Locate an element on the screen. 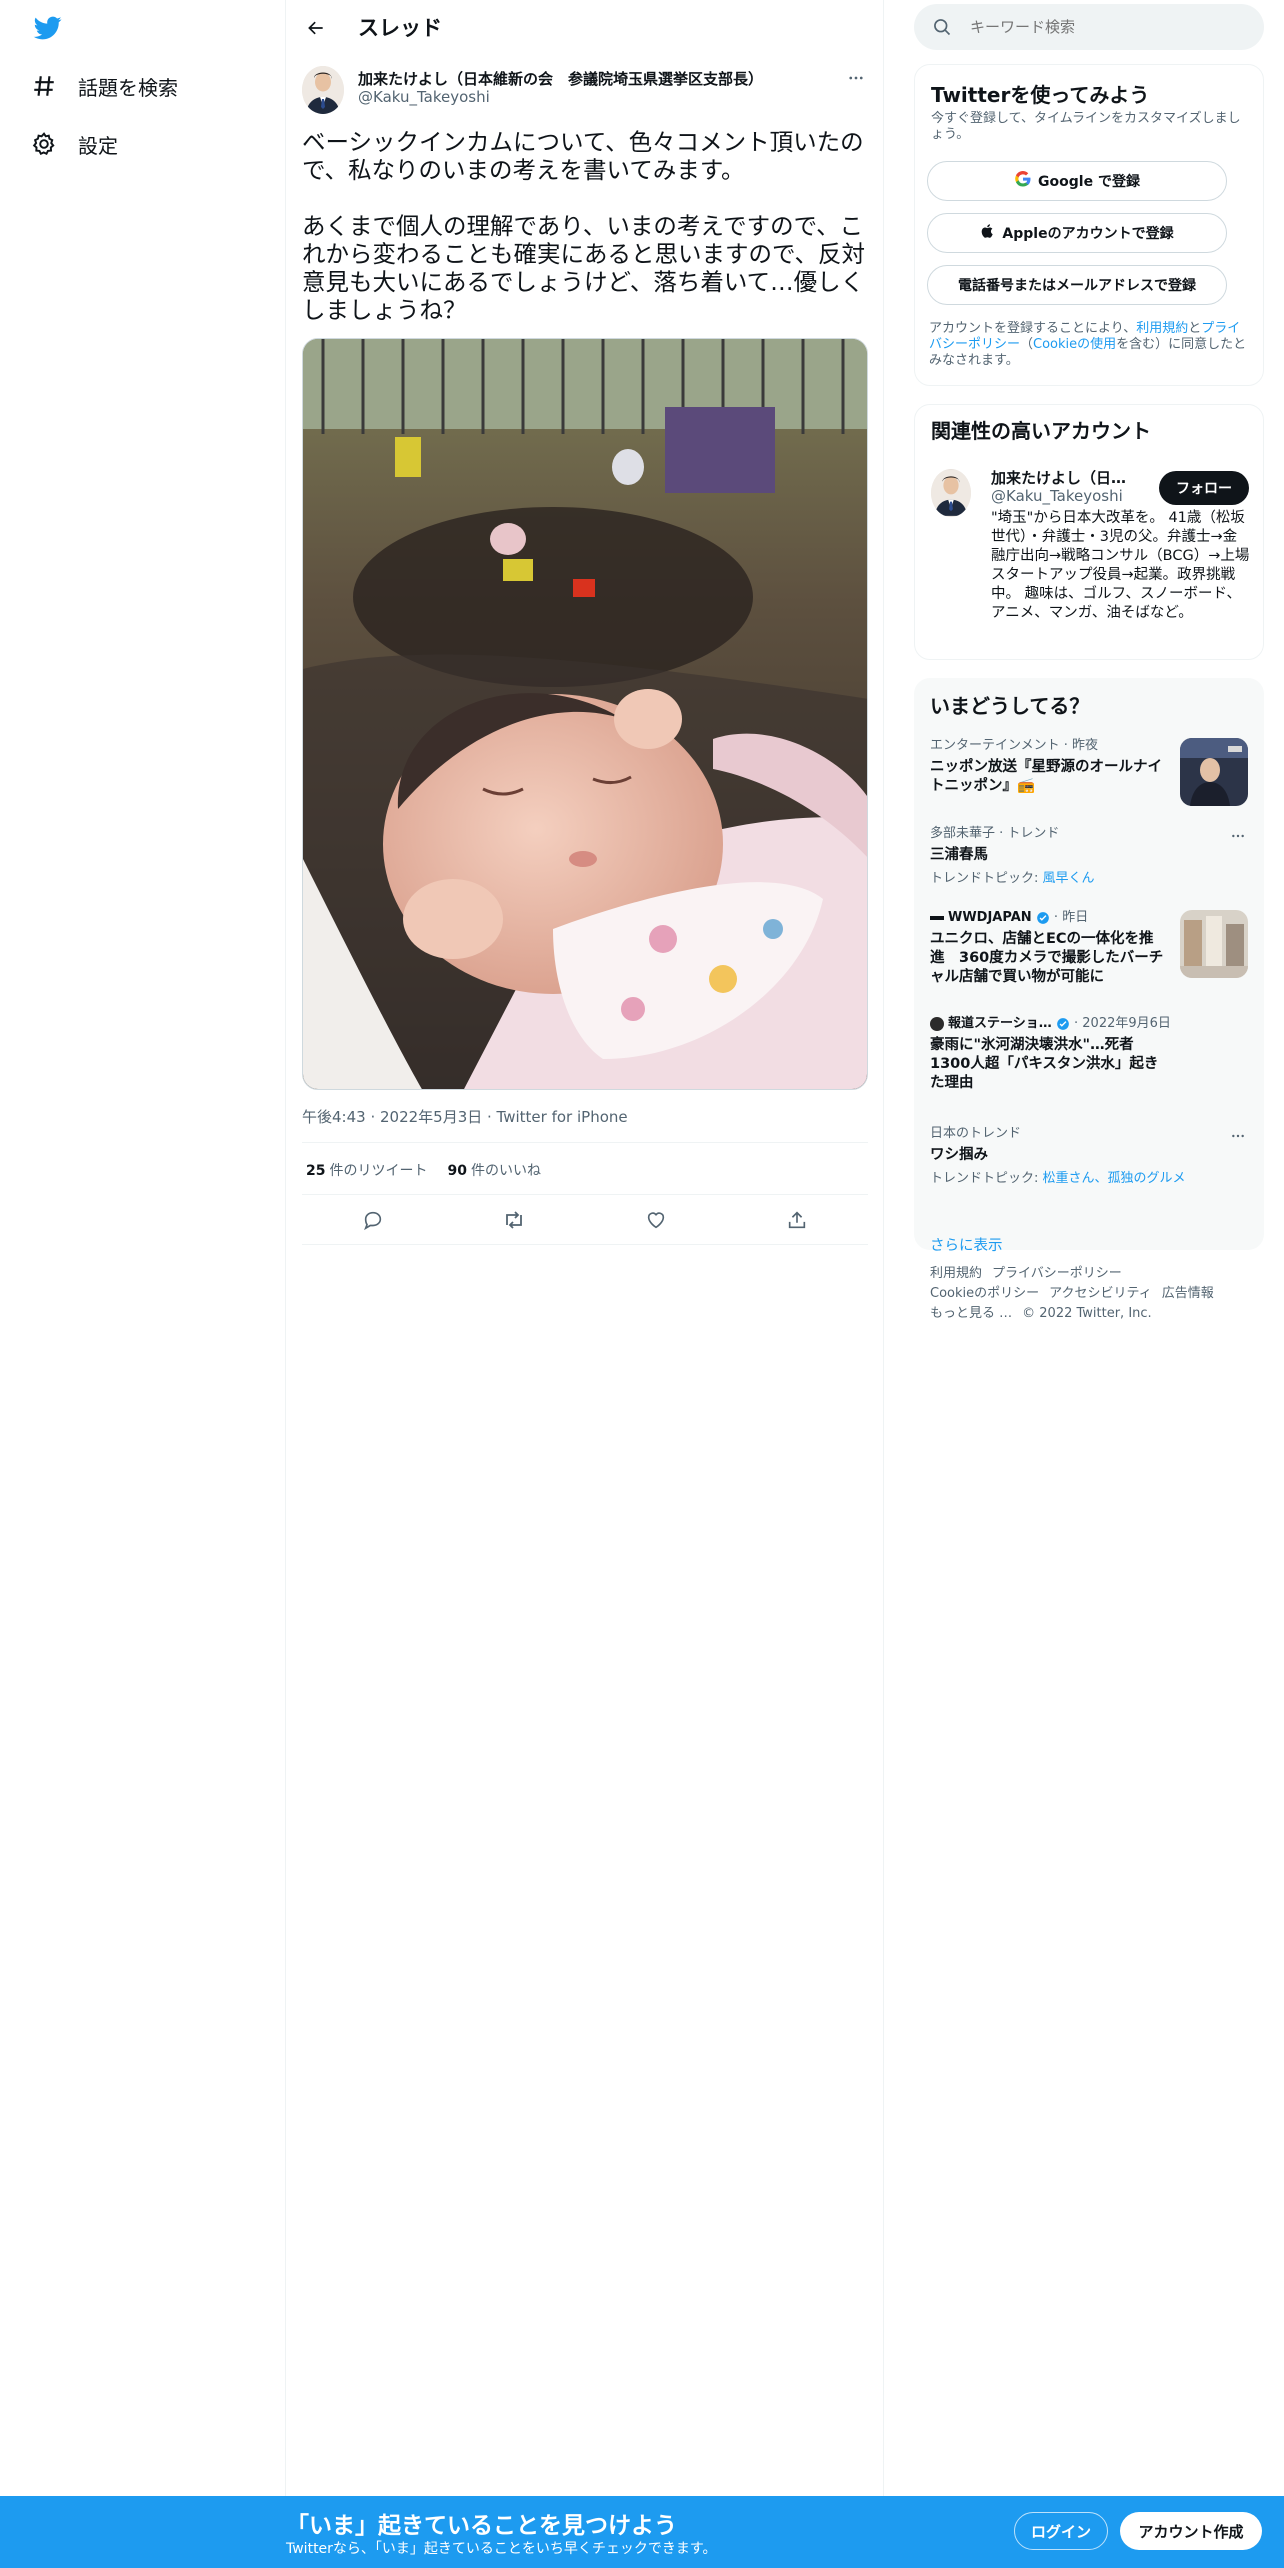 The width and height of the screenshot is (1284, 2568). nav-settings: 設定 is located at coordinates (74, 144).